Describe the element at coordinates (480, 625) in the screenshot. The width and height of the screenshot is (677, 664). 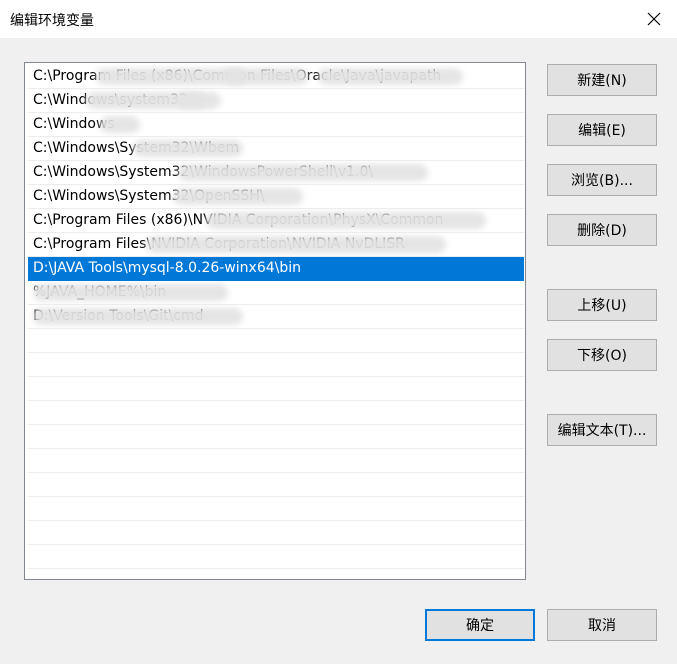
I see `ok-button: 确定` at that location.